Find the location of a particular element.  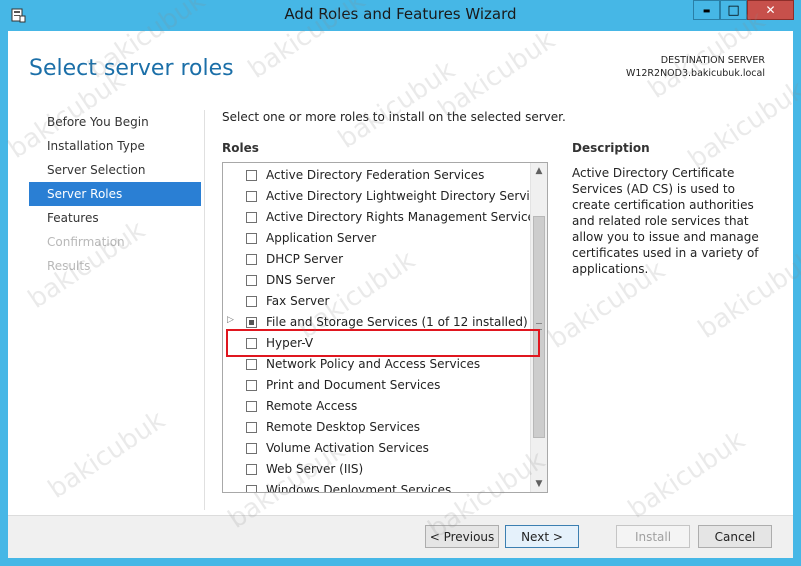

role-label: Network Policy and Access Services is located at coordinates (373, 364).